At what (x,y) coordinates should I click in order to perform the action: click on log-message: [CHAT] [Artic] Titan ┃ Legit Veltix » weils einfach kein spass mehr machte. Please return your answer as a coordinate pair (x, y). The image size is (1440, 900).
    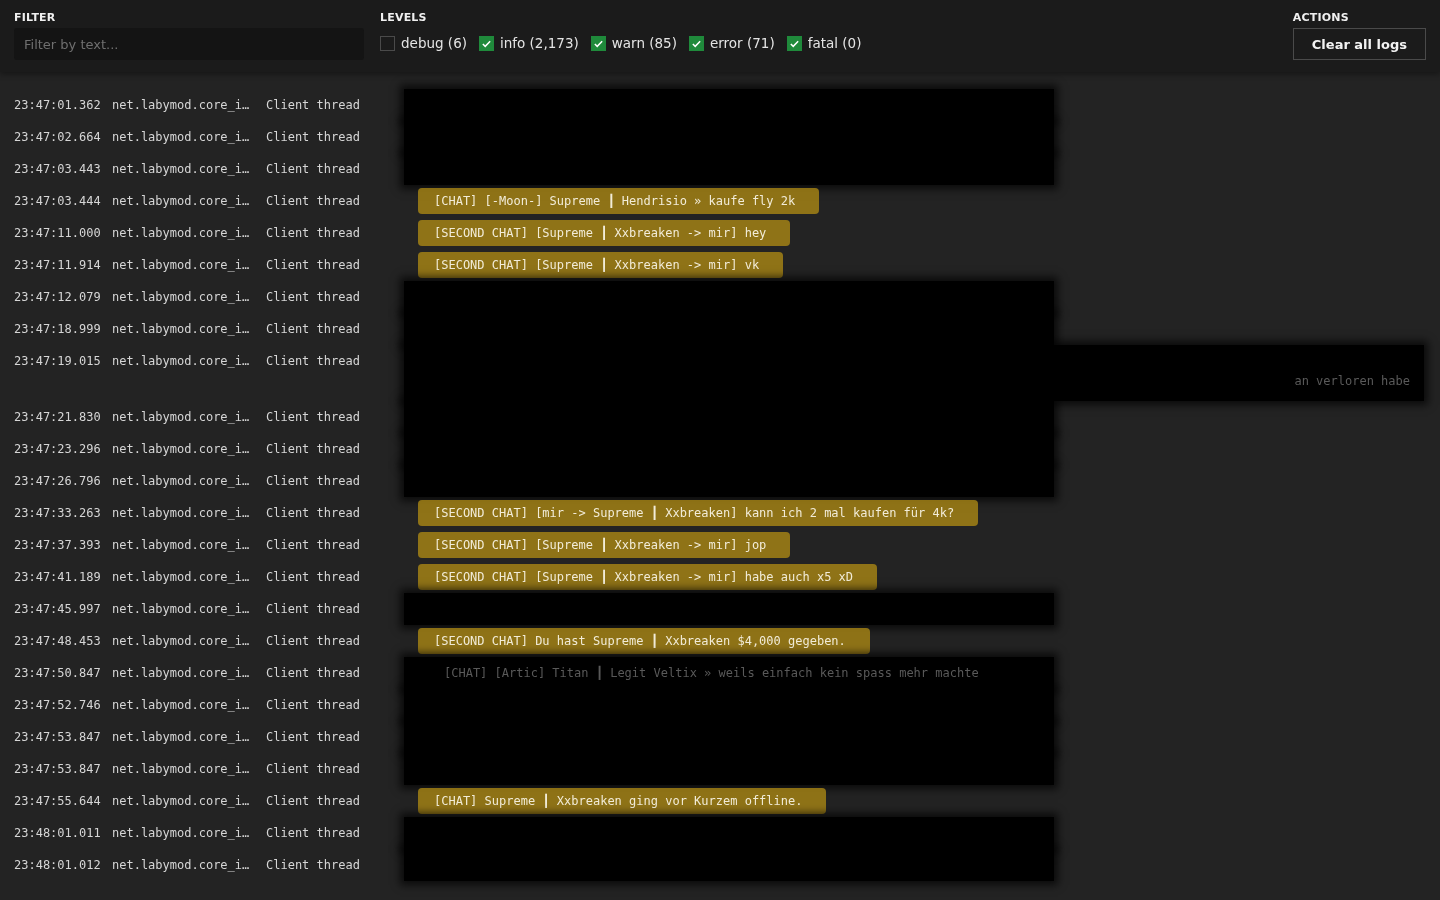
    Looking at the image, I should click on (711, 673).